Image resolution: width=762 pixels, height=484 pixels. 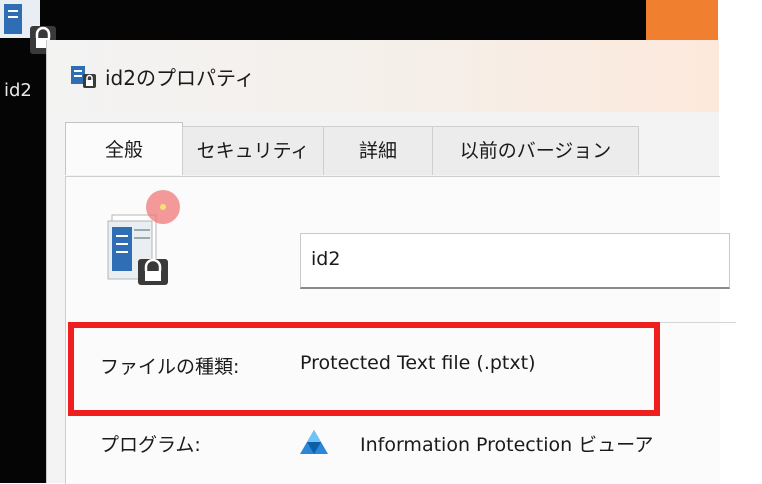 What do you see at coordinates (18, 90) in the screenshot?
I see `desktop-file-label: id2` at bounding box center [18, 90].